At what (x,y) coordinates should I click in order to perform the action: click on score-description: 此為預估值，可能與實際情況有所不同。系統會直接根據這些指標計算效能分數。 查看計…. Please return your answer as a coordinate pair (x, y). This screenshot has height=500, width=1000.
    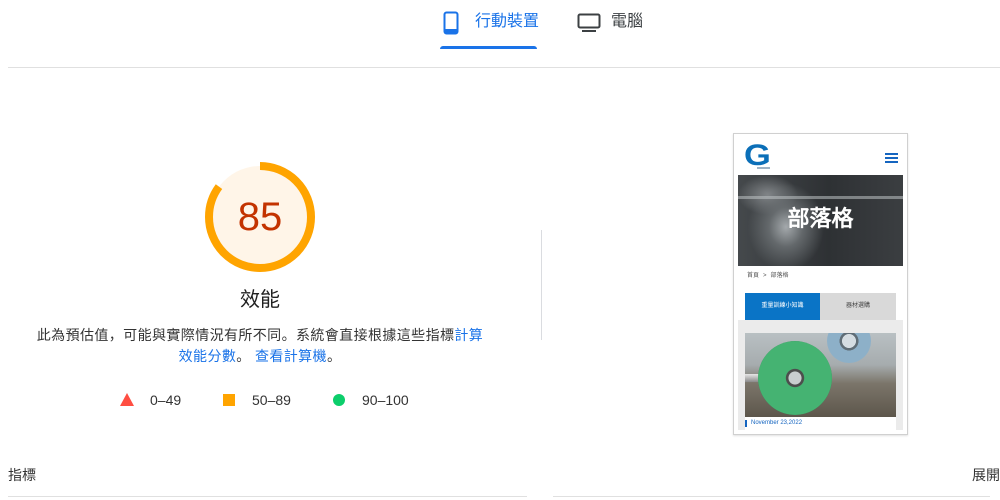
    Looking at the image, I should click on (260, 346).